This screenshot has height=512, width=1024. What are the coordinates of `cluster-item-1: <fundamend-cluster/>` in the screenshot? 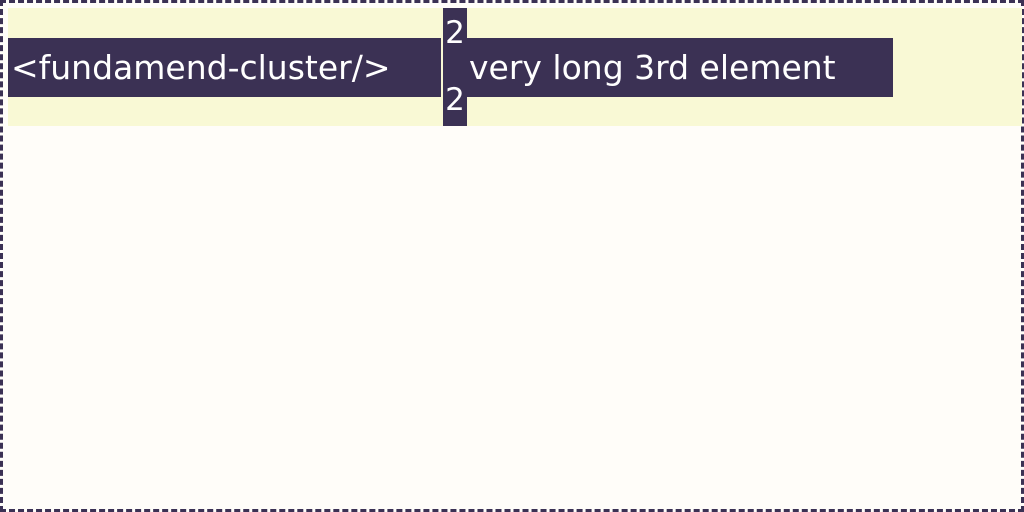 It's located at (224, 67).